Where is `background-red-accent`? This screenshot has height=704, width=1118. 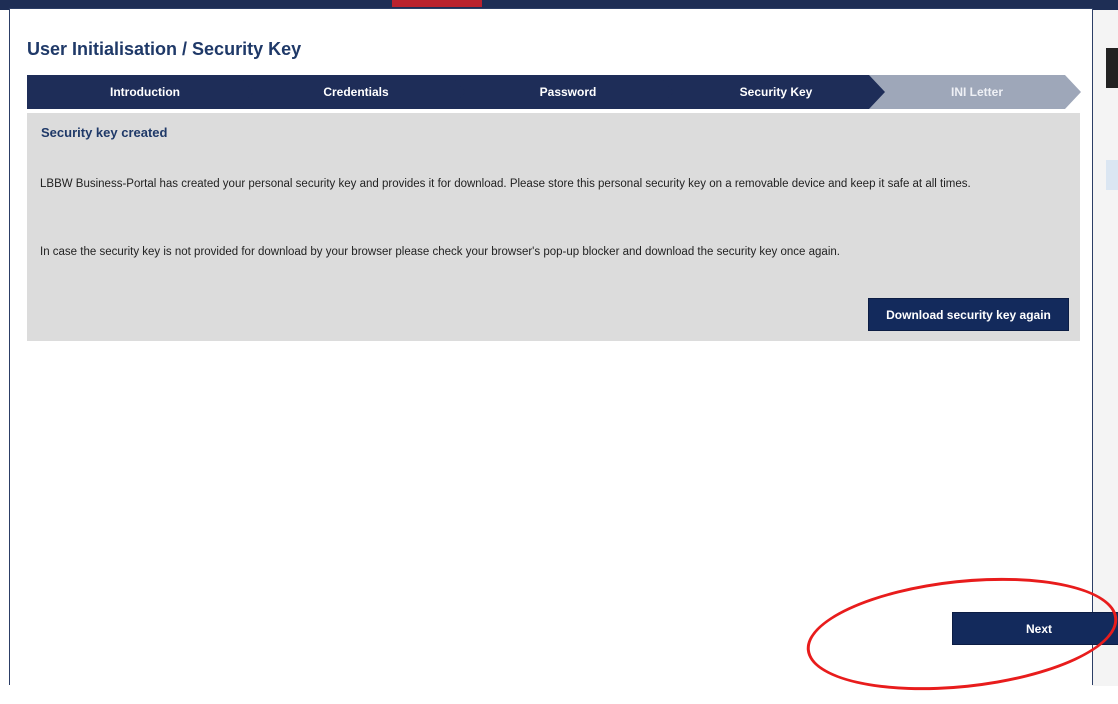
background-red-accent is located at coordinates (437, 3).